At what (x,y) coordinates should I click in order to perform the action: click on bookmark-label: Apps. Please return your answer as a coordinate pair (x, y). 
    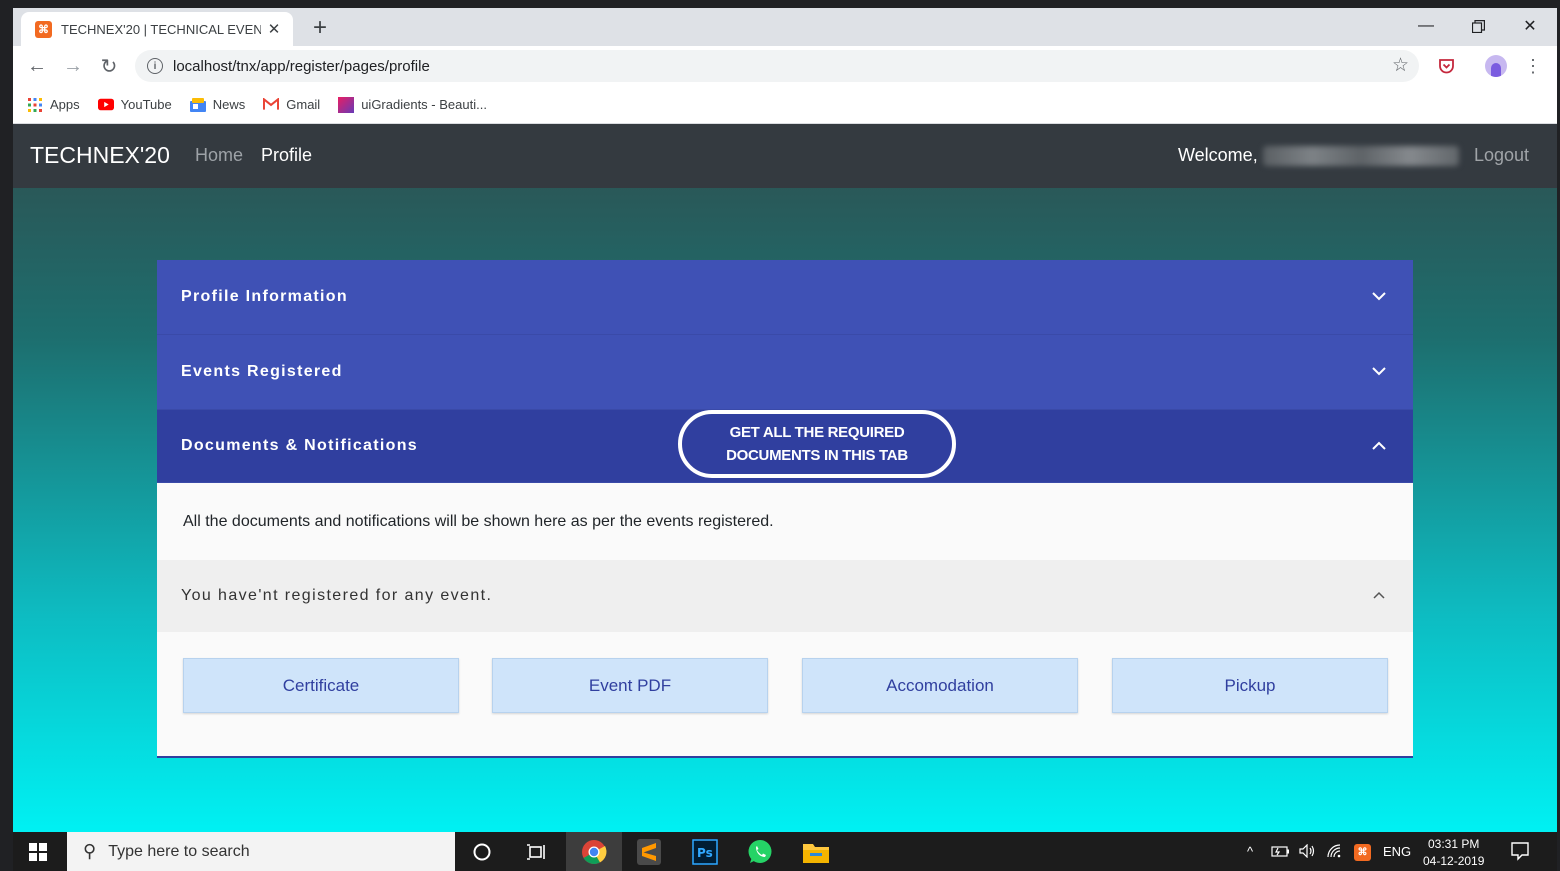
    Looking at the image, I should click on (65, 104).